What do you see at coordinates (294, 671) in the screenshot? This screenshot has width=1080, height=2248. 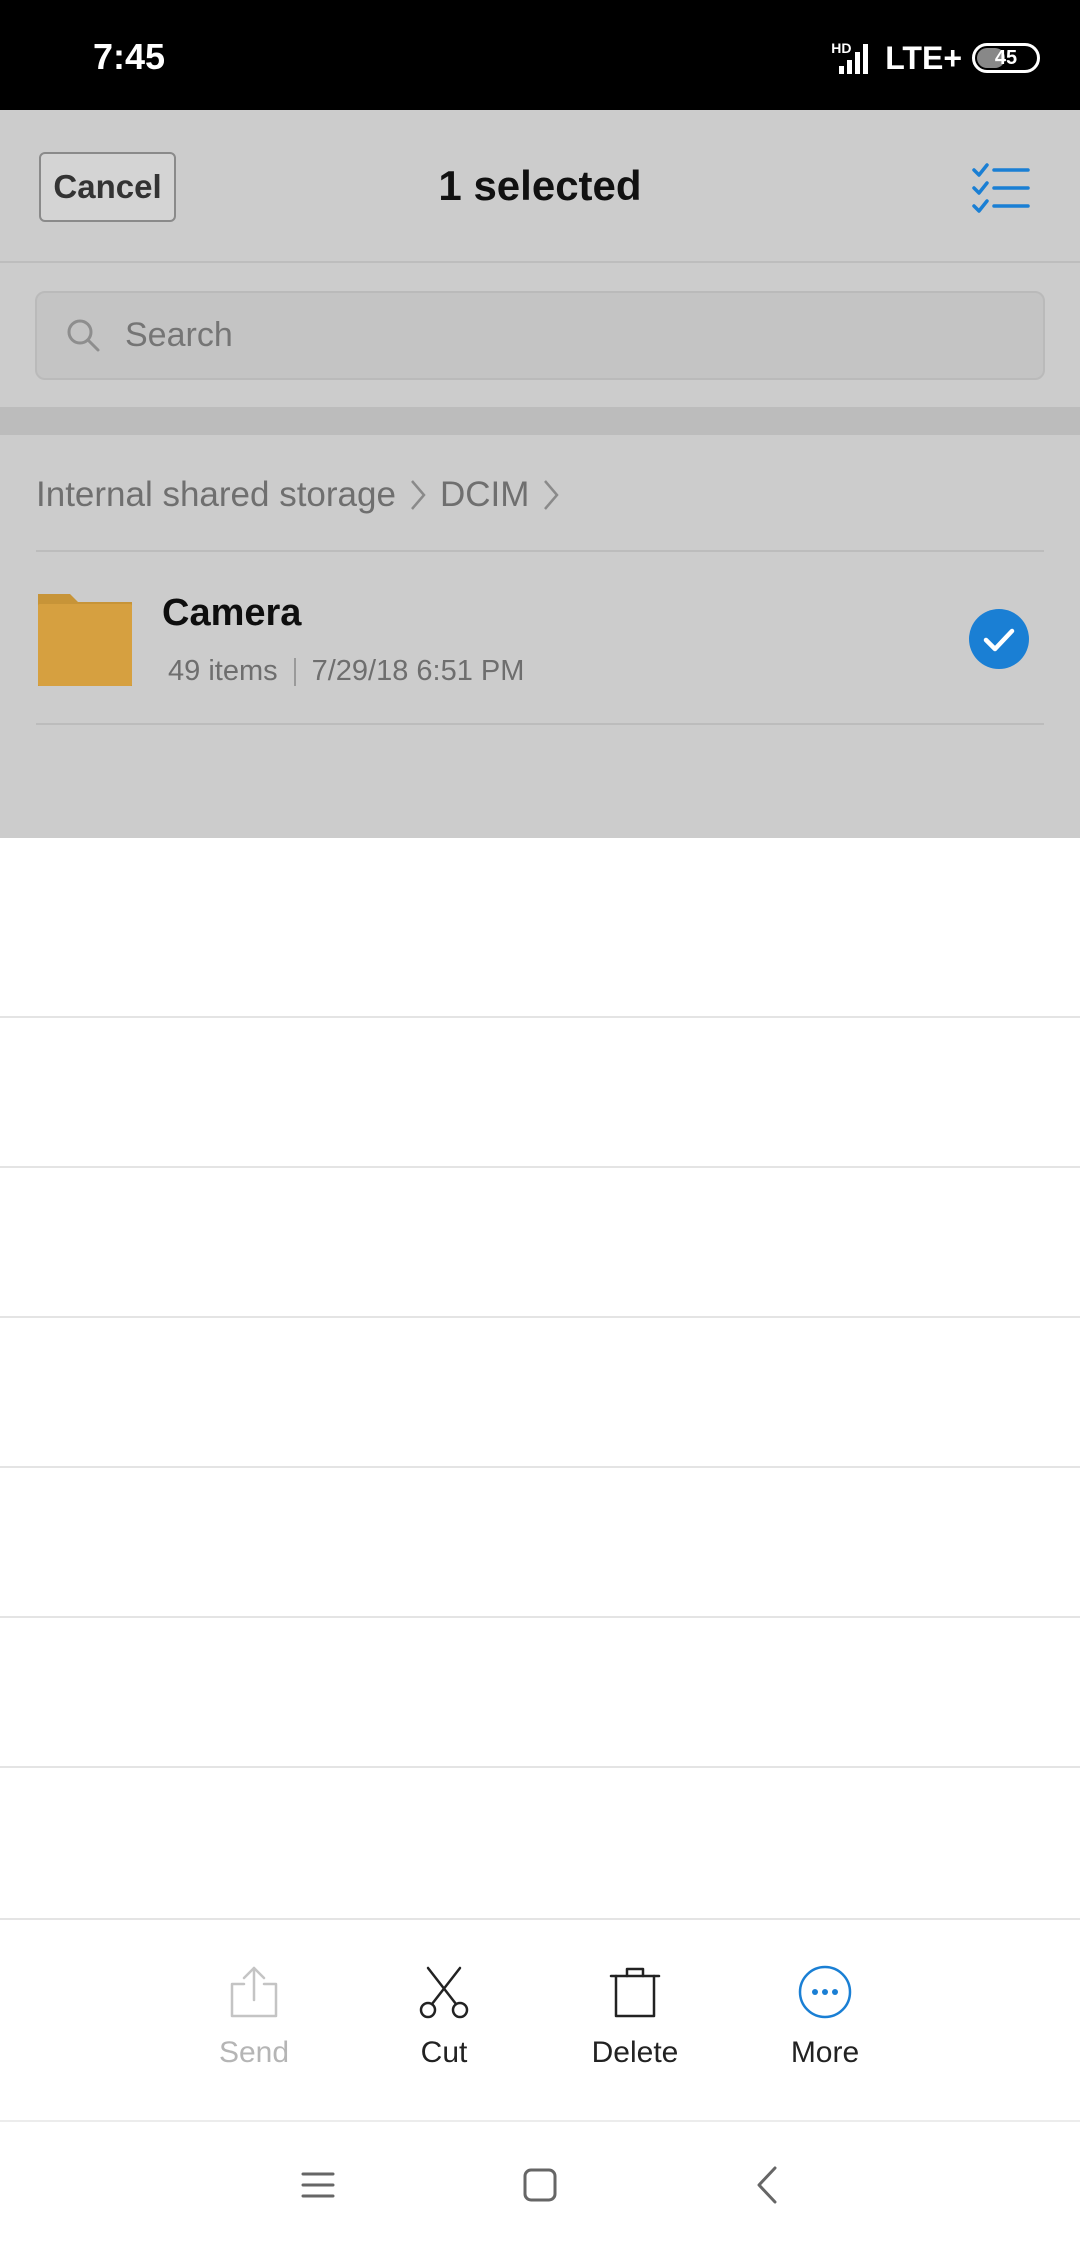 I see `meta-separator` at bounding box center [294, 671].